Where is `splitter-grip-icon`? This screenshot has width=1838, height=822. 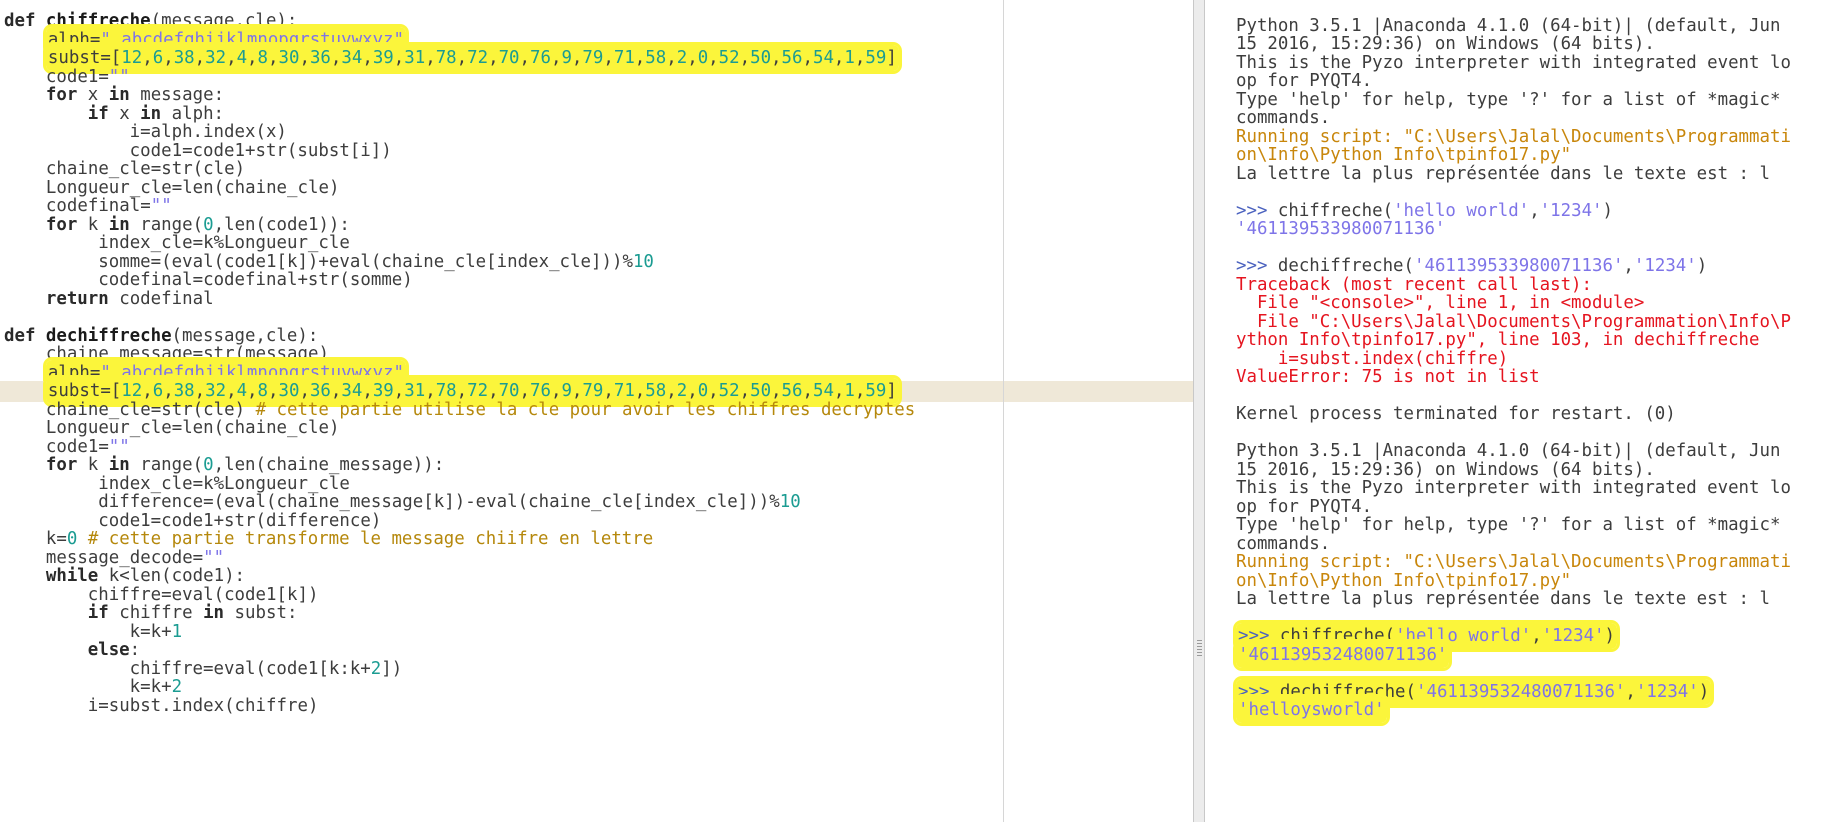 splitter-grip-icon is located at coordinates (1199, 648).